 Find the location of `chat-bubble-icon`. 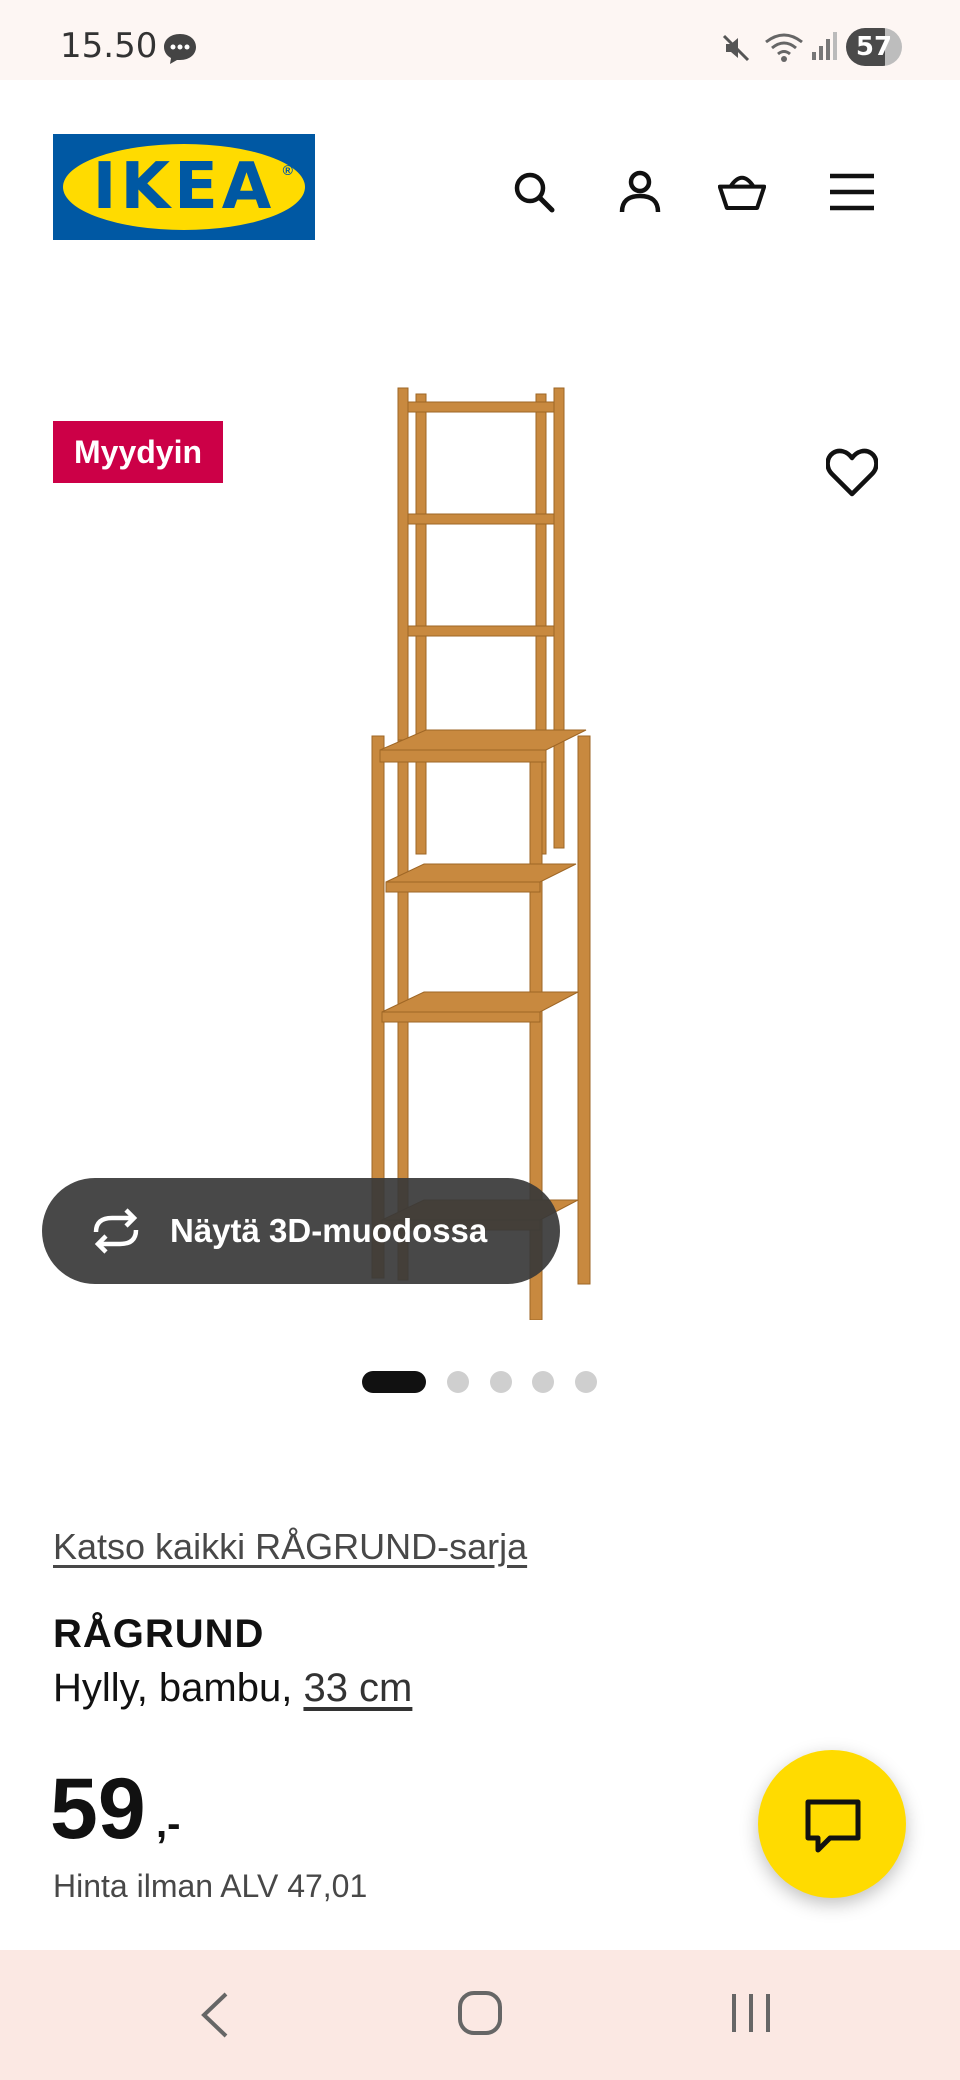

chat-bubble-icon is located at coordinates (180, 49).